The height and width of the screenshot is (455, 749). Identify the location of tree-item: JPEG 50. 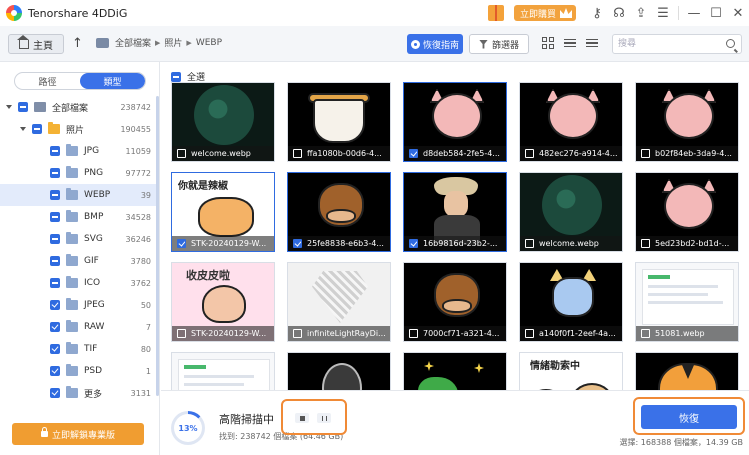
(78, 305).